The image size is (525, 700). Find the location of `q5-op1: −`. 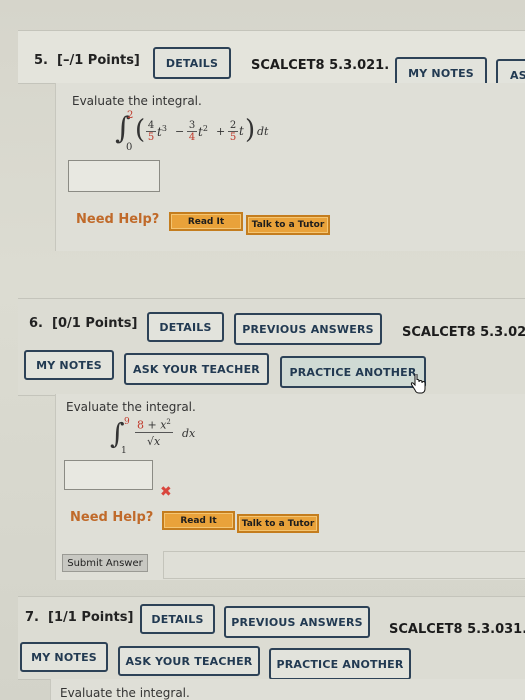

q5-op1: − is located at coordinates (180, 131).